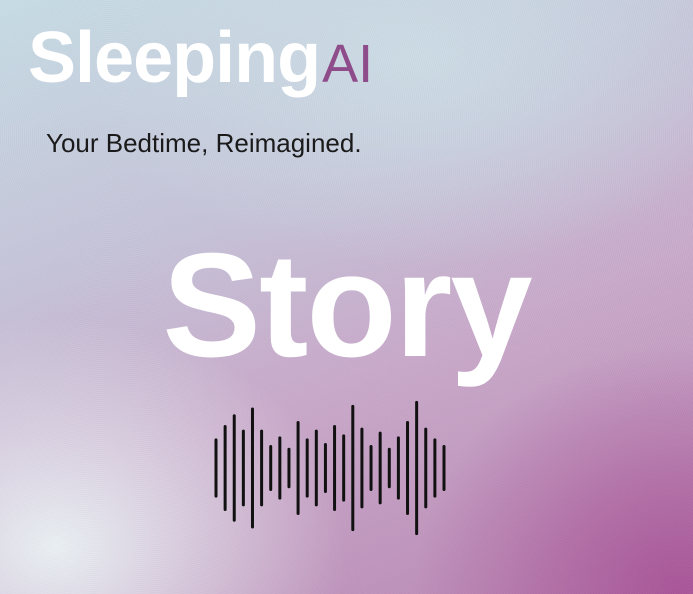  What do you see at coordinates (348, 64) in the screenshot?
I see `brand-suffix: AI` at bounding box center [348, 64].